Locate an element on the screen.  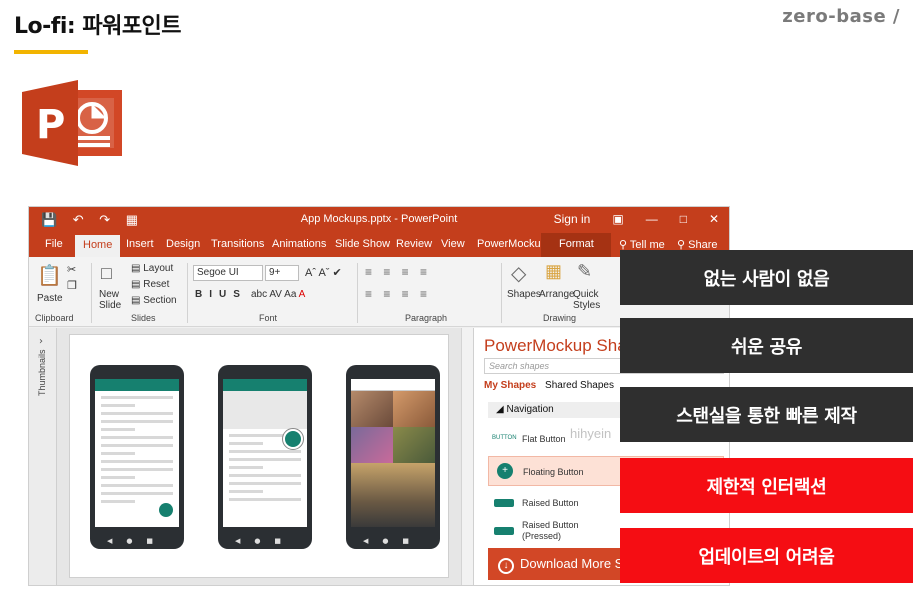
tab-transitions: Transitions is located at coordinates (237, 244).